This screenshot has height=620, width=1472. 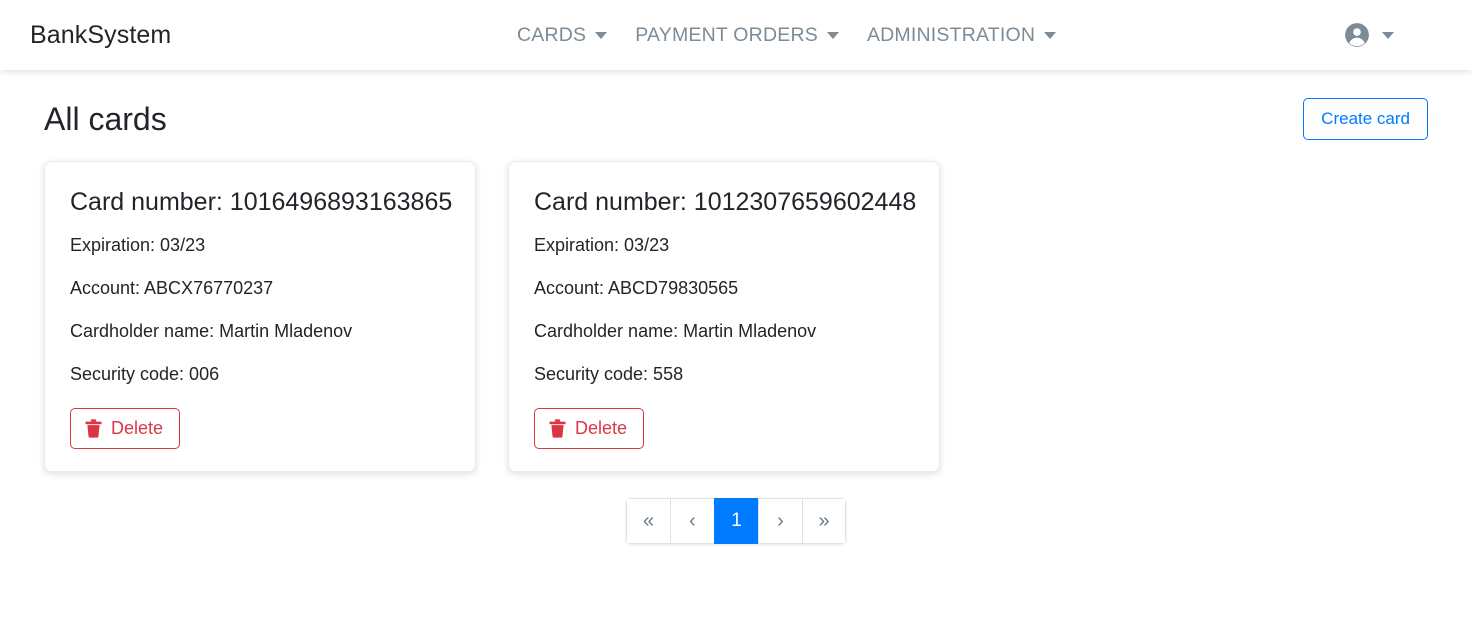 I want to click on pagination-page-1: 1, so click(x=736, y=521).